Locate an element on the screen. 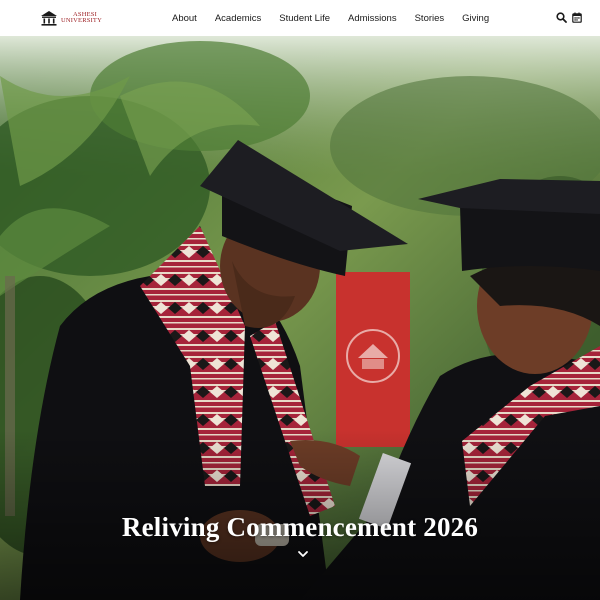  chevron-down-icon is located at coordinates (303, 554).